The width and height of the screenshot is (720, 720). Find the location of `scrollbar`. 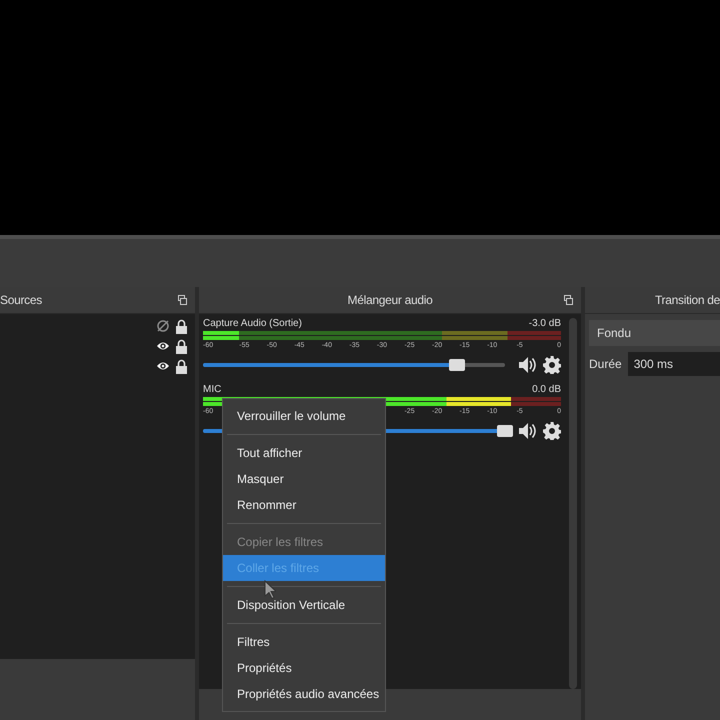

scrollbar is located at coordinates (573, 503).